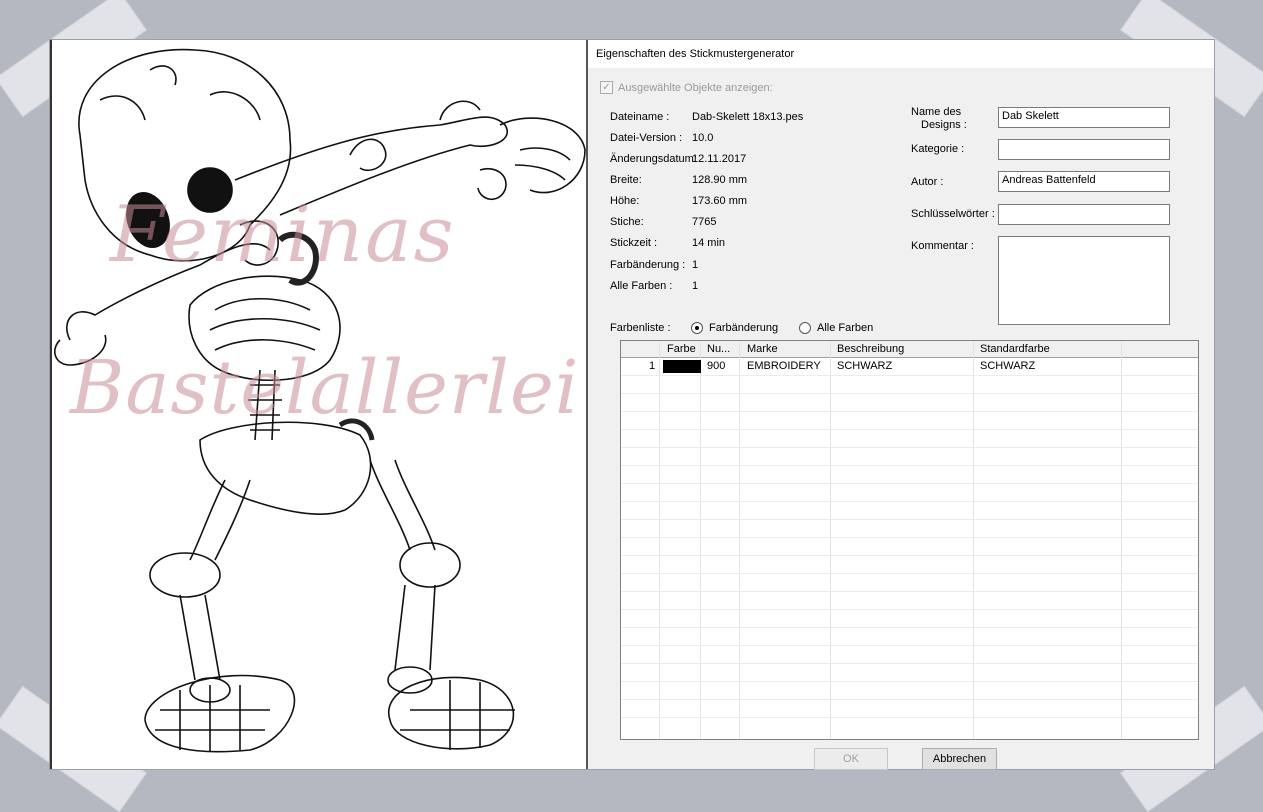  I want to click on row-number: 900, so click(716, 366).